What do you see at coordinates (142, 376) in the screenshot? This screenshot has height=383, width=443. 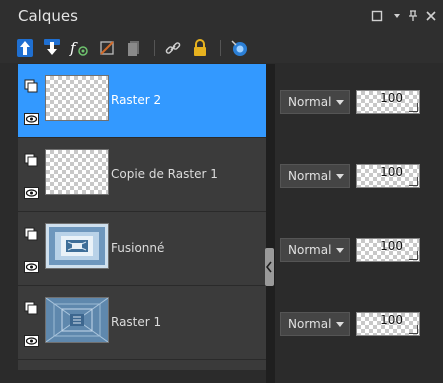 I see `layers-list-footer` at bounding box center [142, 376].